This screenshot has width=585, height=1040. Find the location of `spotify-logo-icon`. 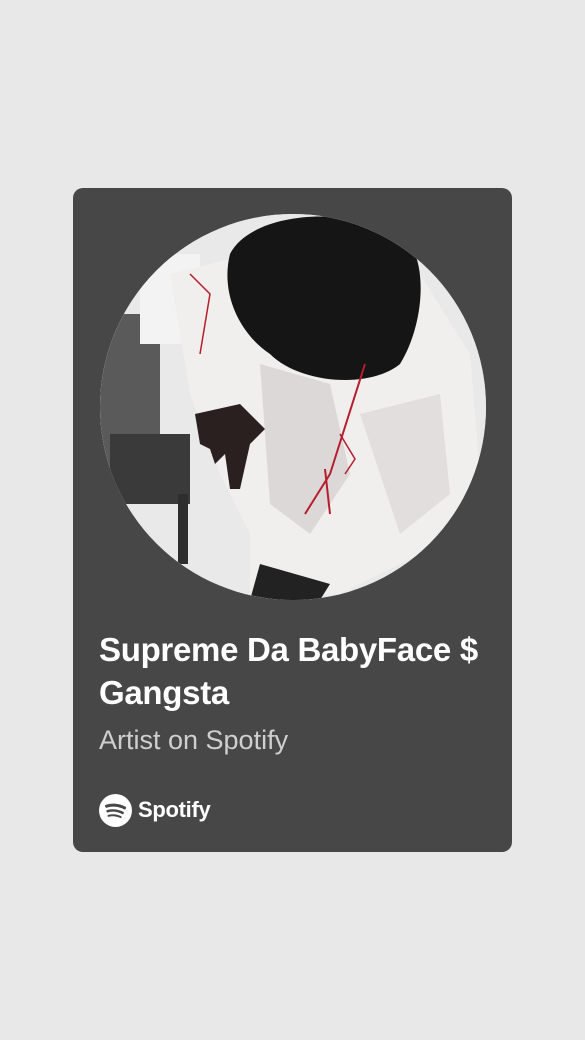

spotify-logo-icon is located at coordinates (115, 810).